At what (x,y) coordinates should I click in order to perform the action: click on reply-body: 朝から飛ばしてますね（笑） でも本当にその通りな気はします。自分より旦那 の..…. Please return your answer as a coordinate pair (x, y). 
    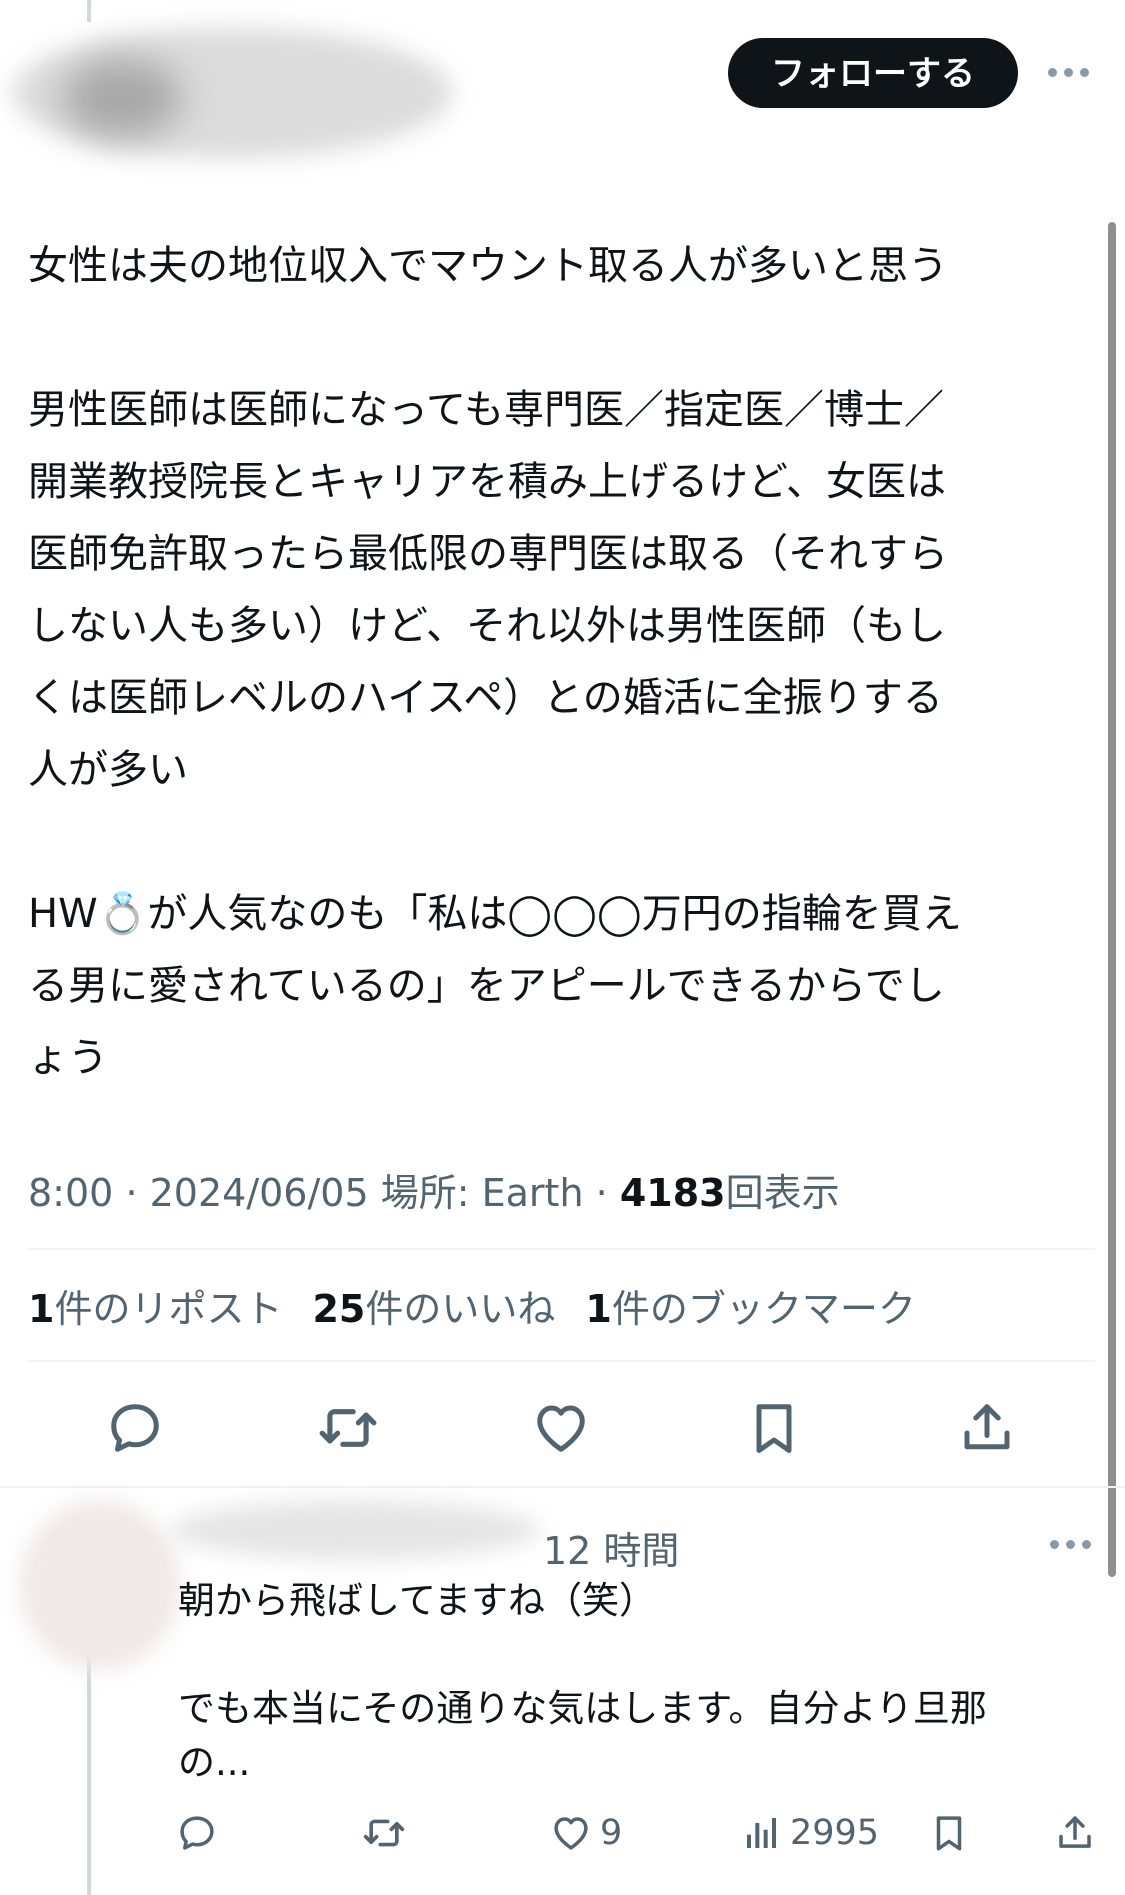
    Looking at the image, I should click on (618, 1682).